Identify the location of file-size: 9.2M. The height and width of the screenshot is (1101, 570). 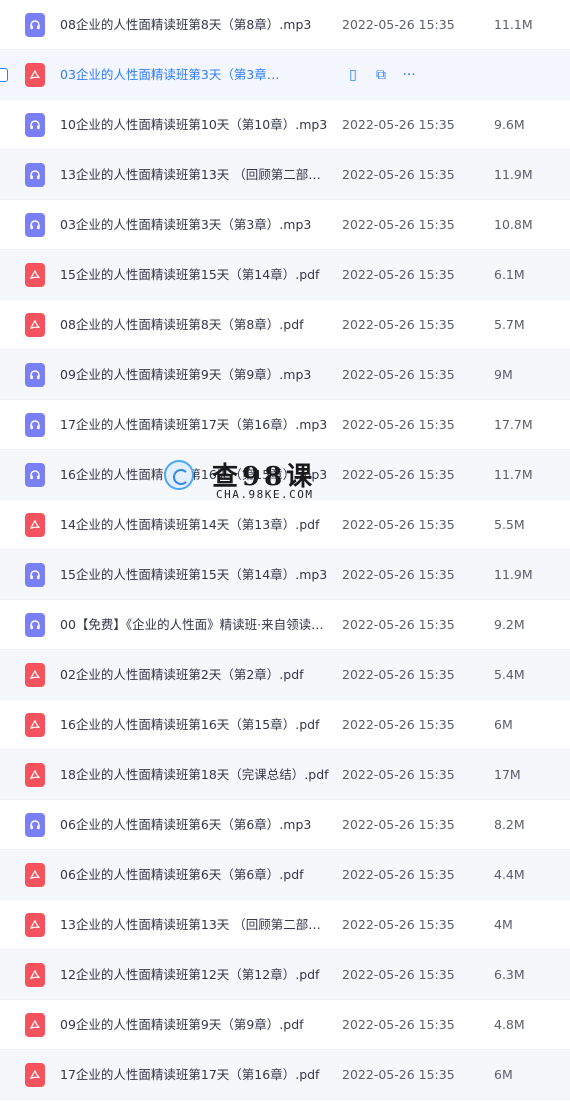
(509, 624).